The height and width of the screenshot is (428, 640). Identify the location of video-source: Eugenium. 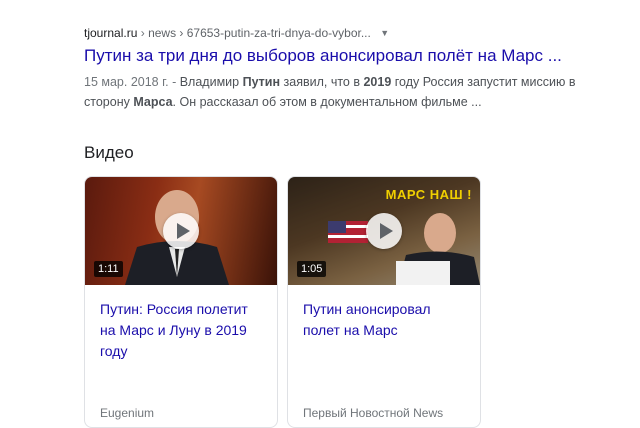
(127, 413).